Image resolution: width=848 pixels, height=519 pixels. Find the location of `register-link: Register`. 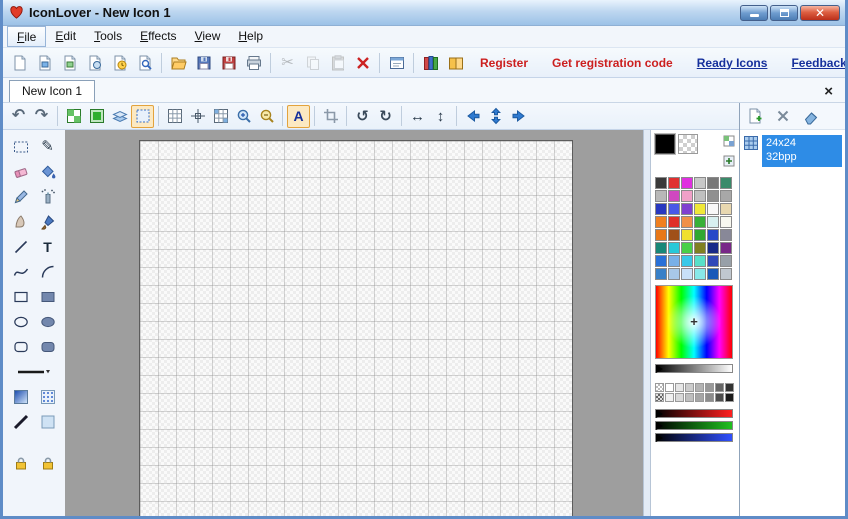

register-link: Register is located at coordinates (504, 63).